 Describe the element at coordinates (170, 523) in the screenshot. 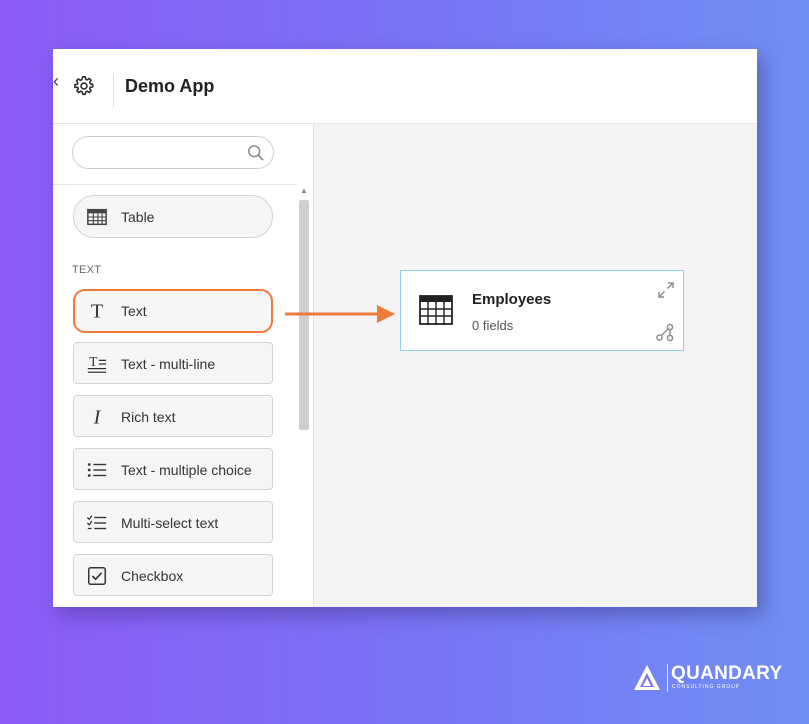

I see `palette-item-label: Multi-select text` at that location.